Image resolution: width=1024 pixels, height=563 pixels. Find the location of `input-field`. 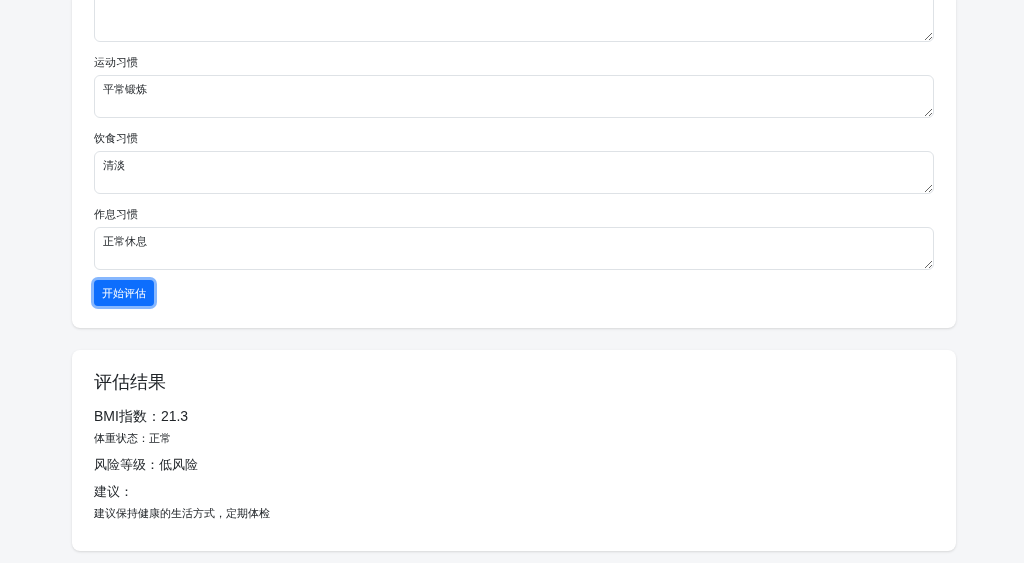

input-field is located at coordinates (514, 21).